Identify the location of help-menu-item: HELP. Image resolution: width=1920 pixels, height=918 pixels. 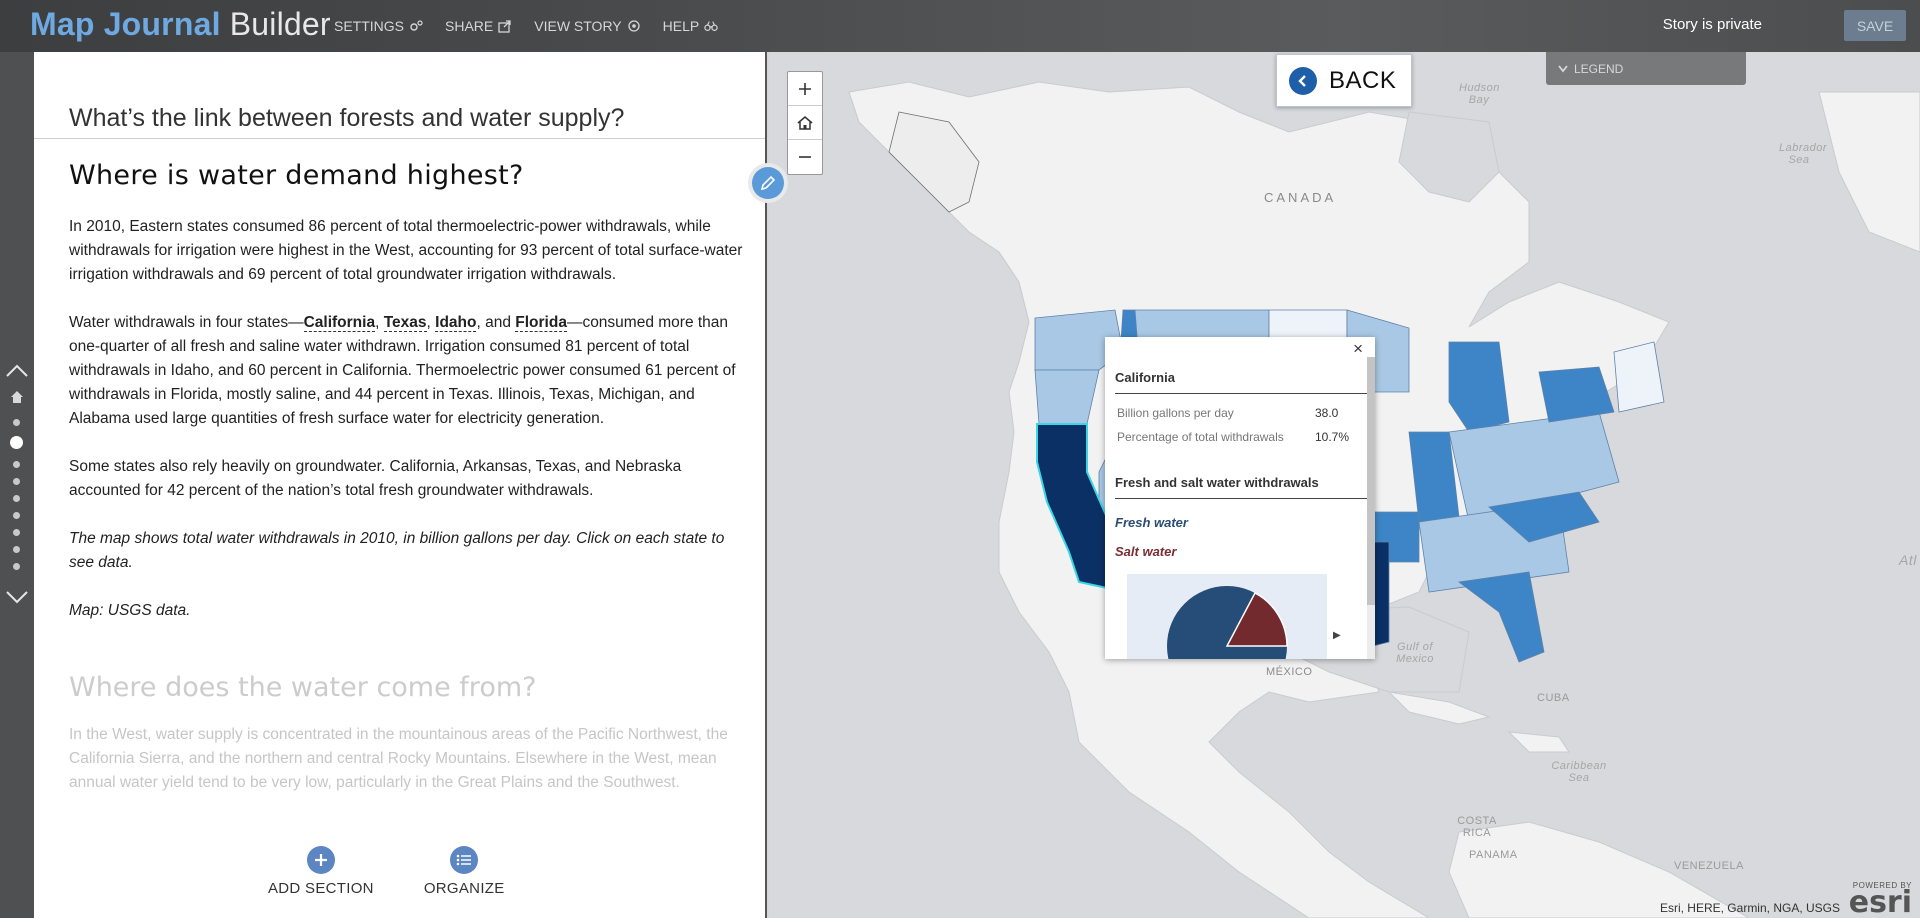
(691, 26).